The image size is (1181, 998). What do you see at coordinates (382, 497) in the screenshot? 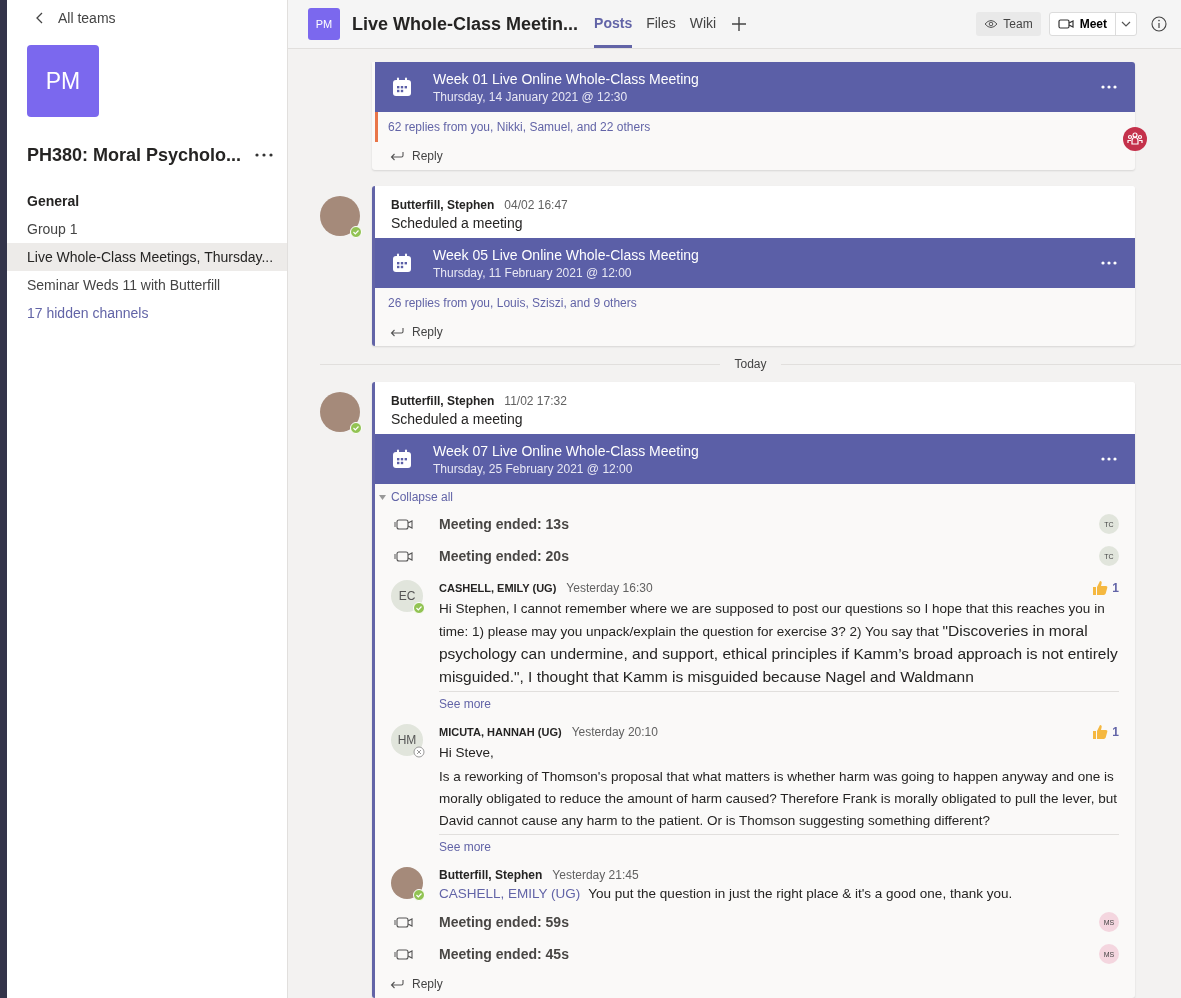
I see `caret-down-icon` at bounding box center [382, 497].